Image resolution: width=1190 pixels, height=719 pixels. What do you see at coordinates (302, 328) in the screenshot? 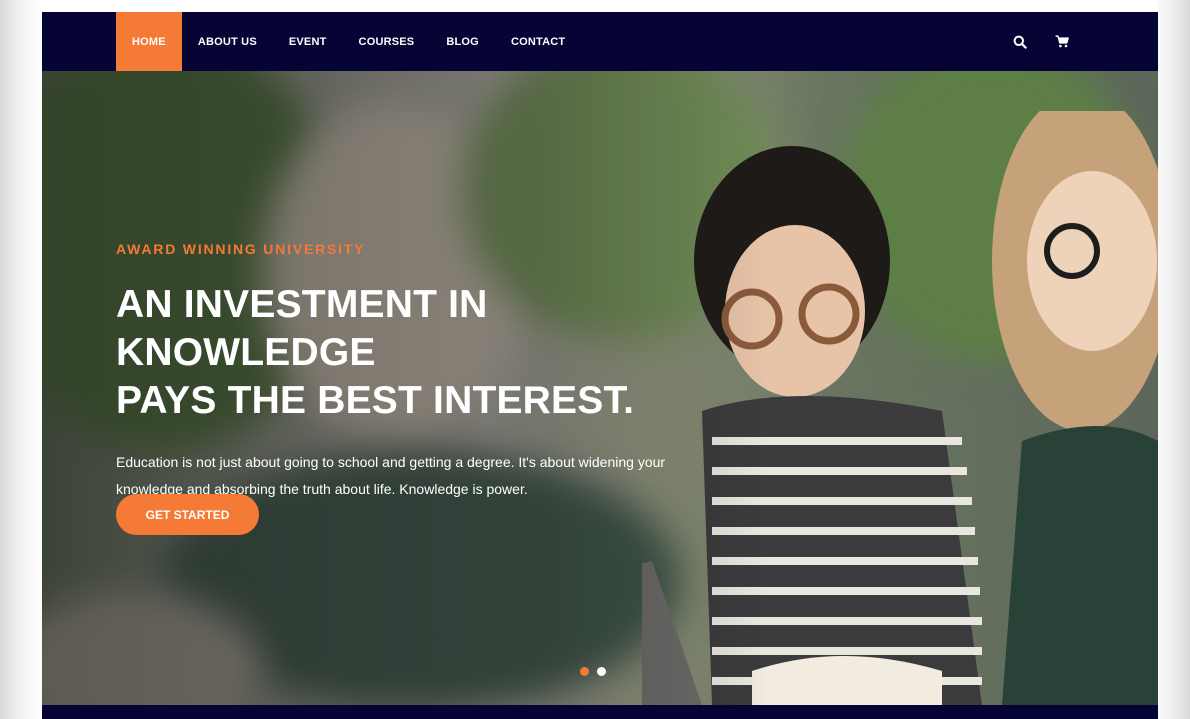
I see `hero-title-line-1: AN INVESTMENT IN KNOWLEDGE` at bounding box center [302, 328].